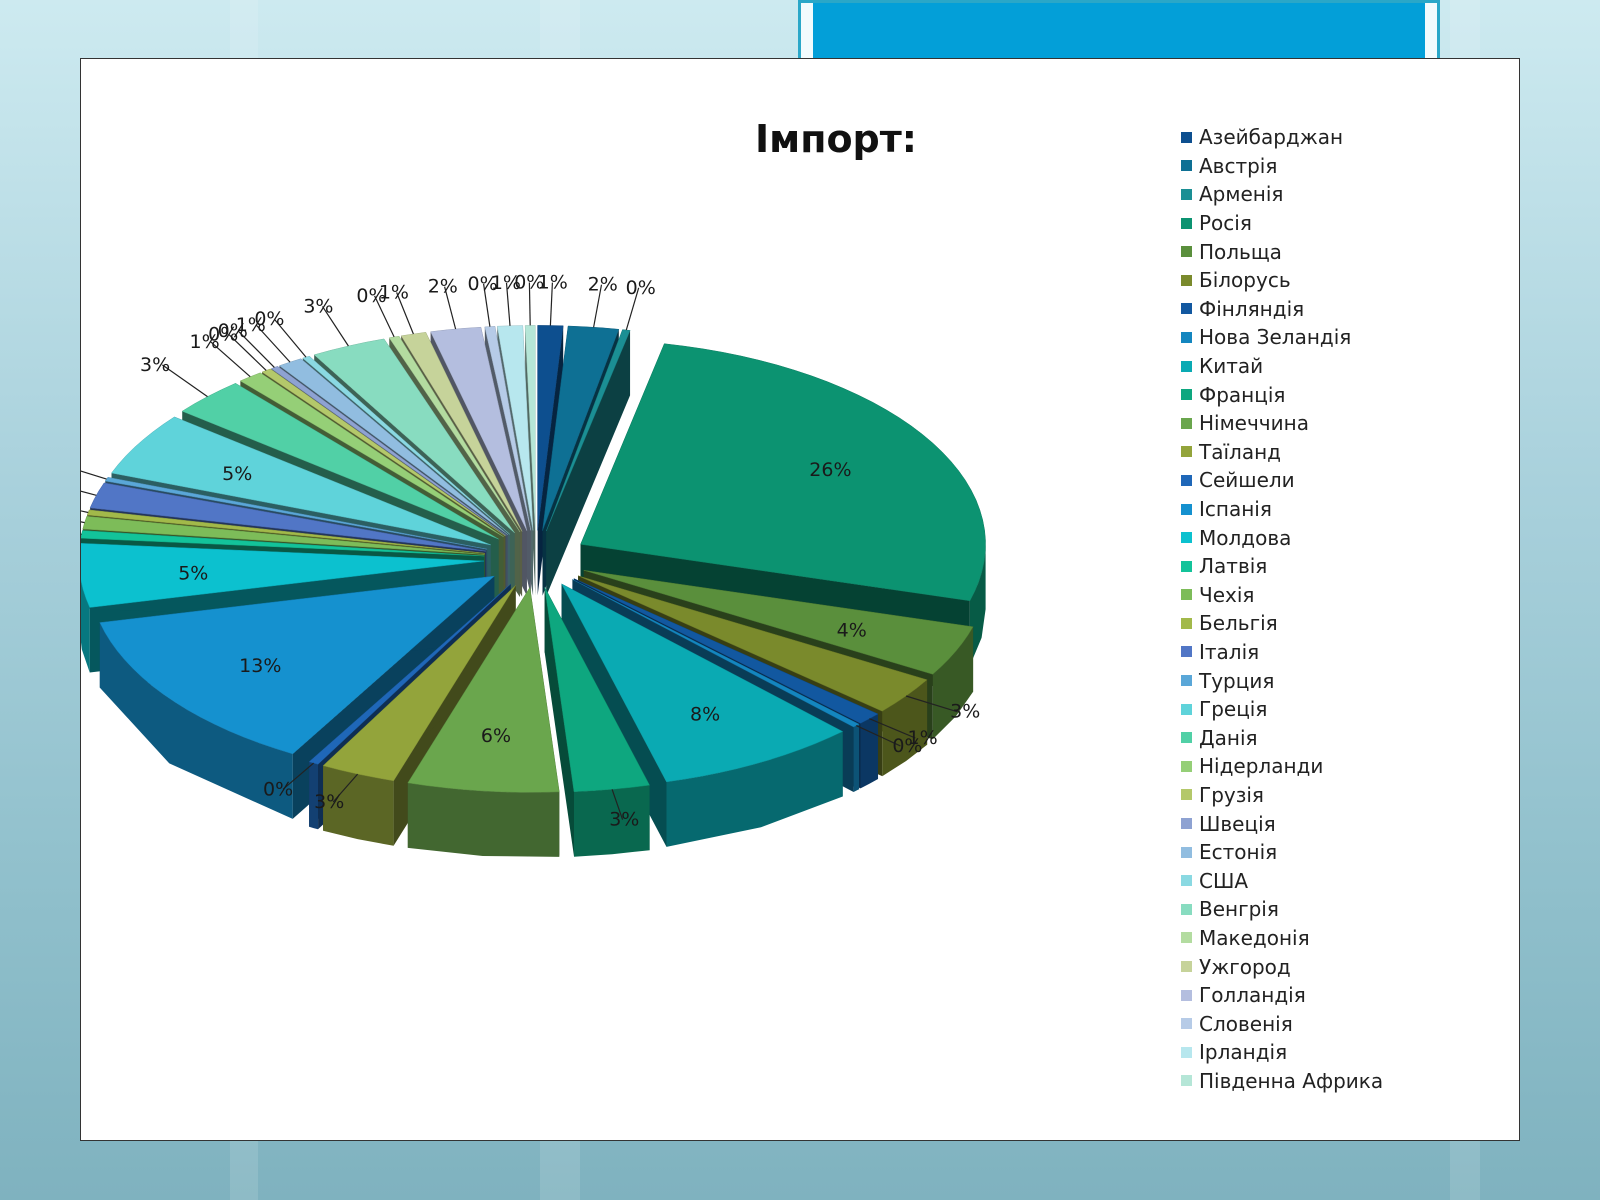  What do you see at coordinates (1242, 394) in the screenshot?
I see `legend-label: Франція` at bounding box center [1242, 394].